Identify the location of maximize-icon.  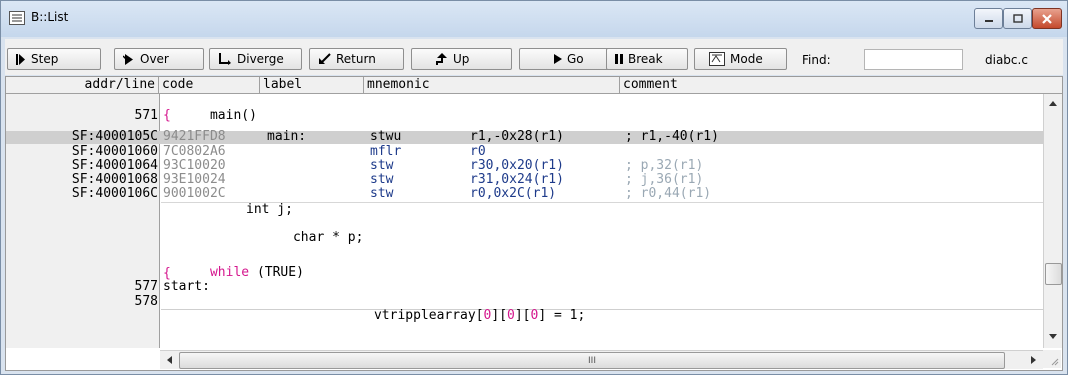
(1017, 18).